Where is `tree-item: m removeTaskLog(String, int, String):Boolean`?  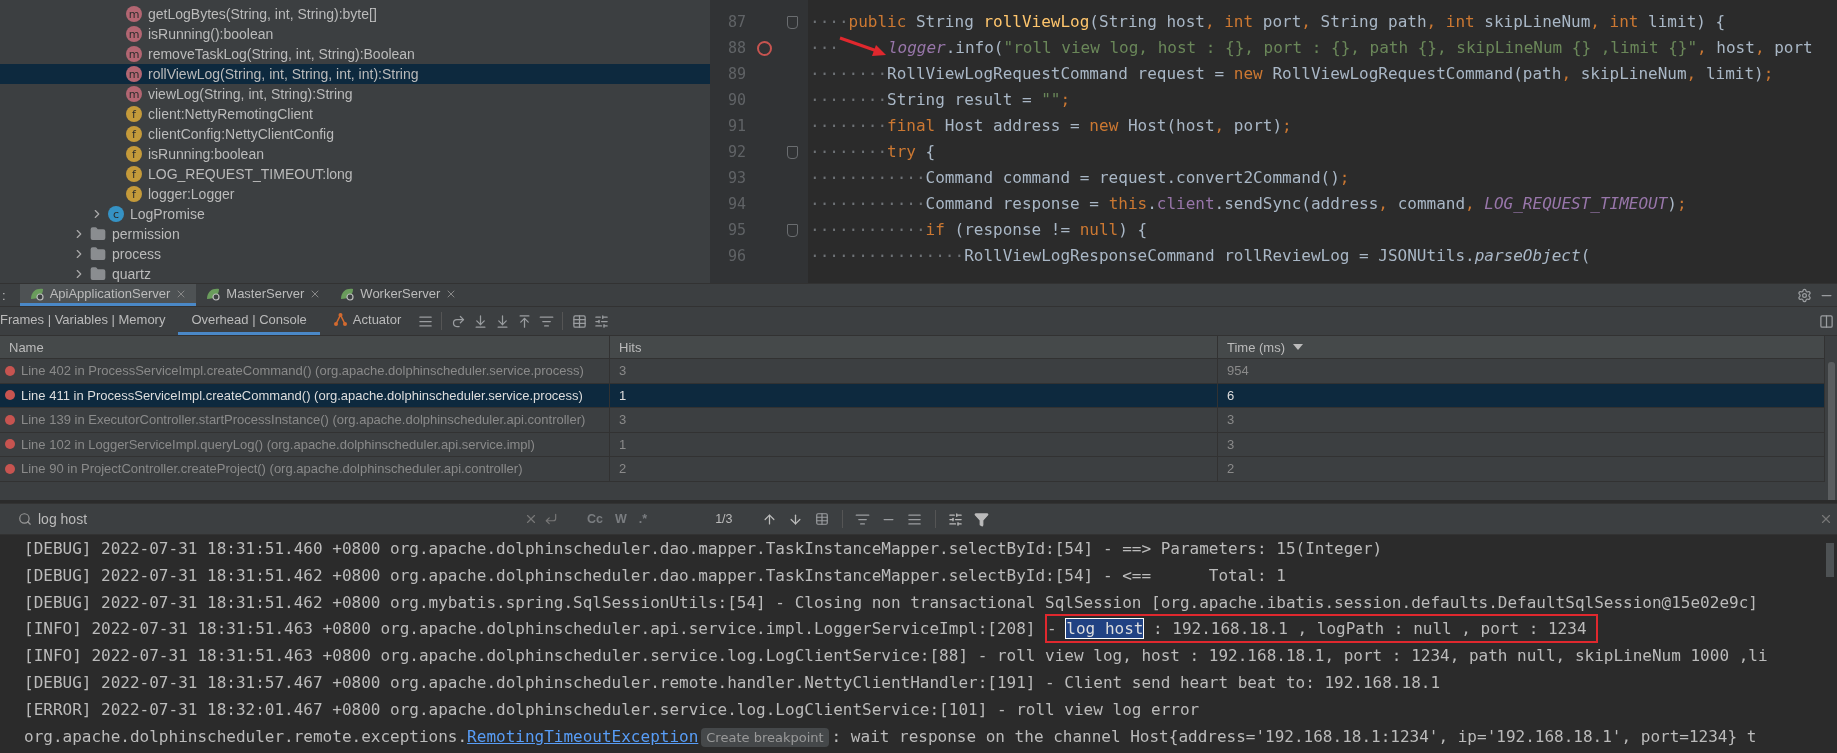
tree-item: m removeTaskLog(String, int, String):Boolean is located at coordinates (355, 54).